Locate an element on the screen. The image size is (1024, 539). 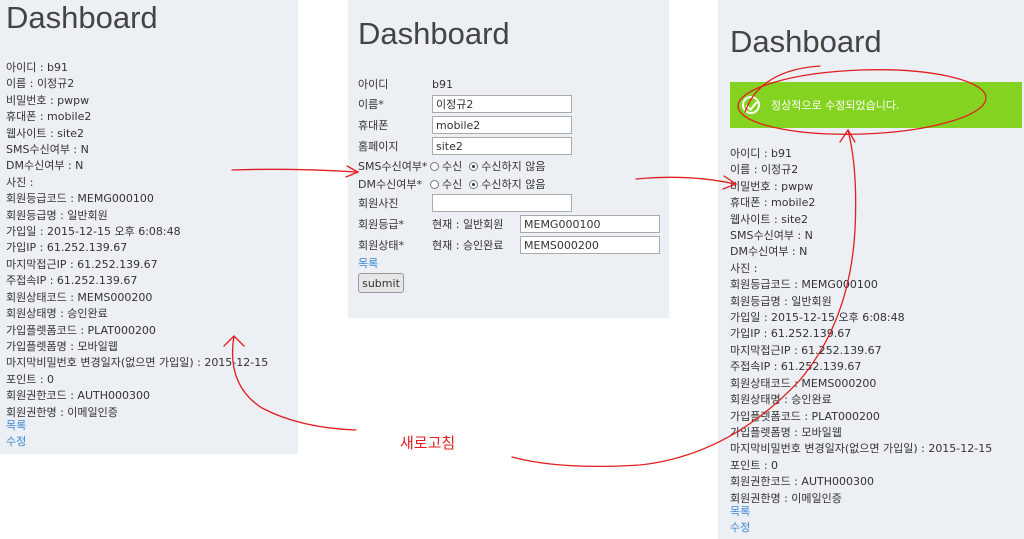
id-row: 아이디 b91 is located at coordinates (405, 84).